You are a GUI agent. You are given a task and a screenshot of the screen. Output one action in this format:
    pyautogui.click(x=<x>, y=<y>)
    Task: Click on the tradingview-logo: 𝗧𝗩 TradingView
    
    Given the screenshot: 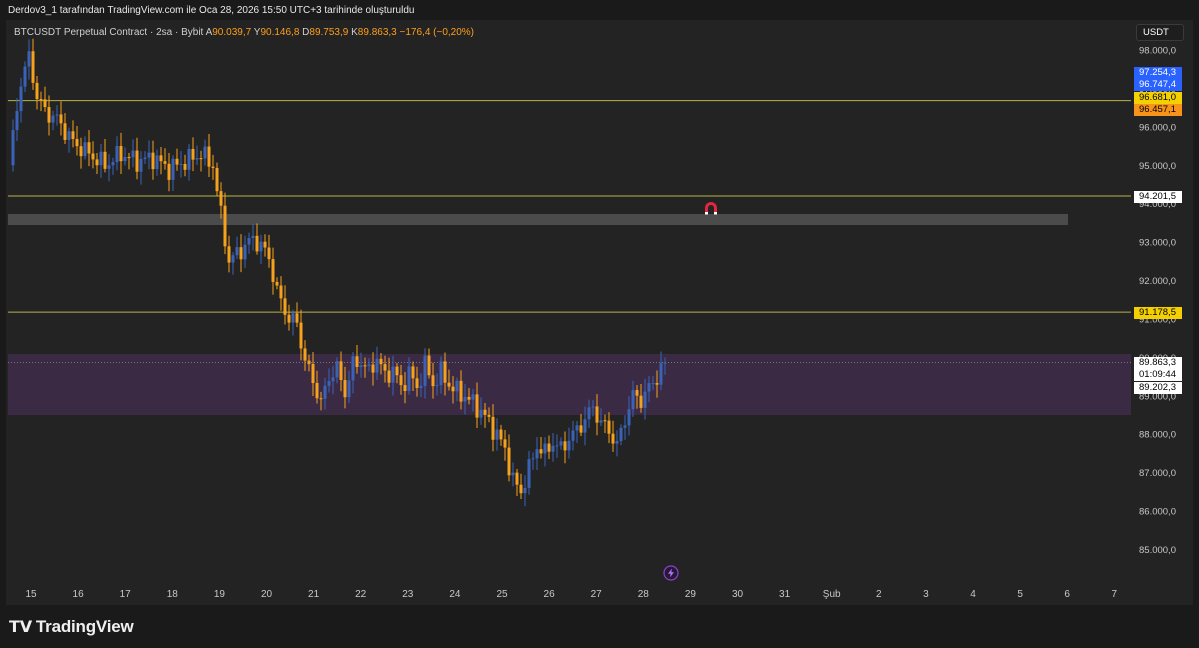 What is the action you would take?
    pyautogui.click(x=71, y=627)
    